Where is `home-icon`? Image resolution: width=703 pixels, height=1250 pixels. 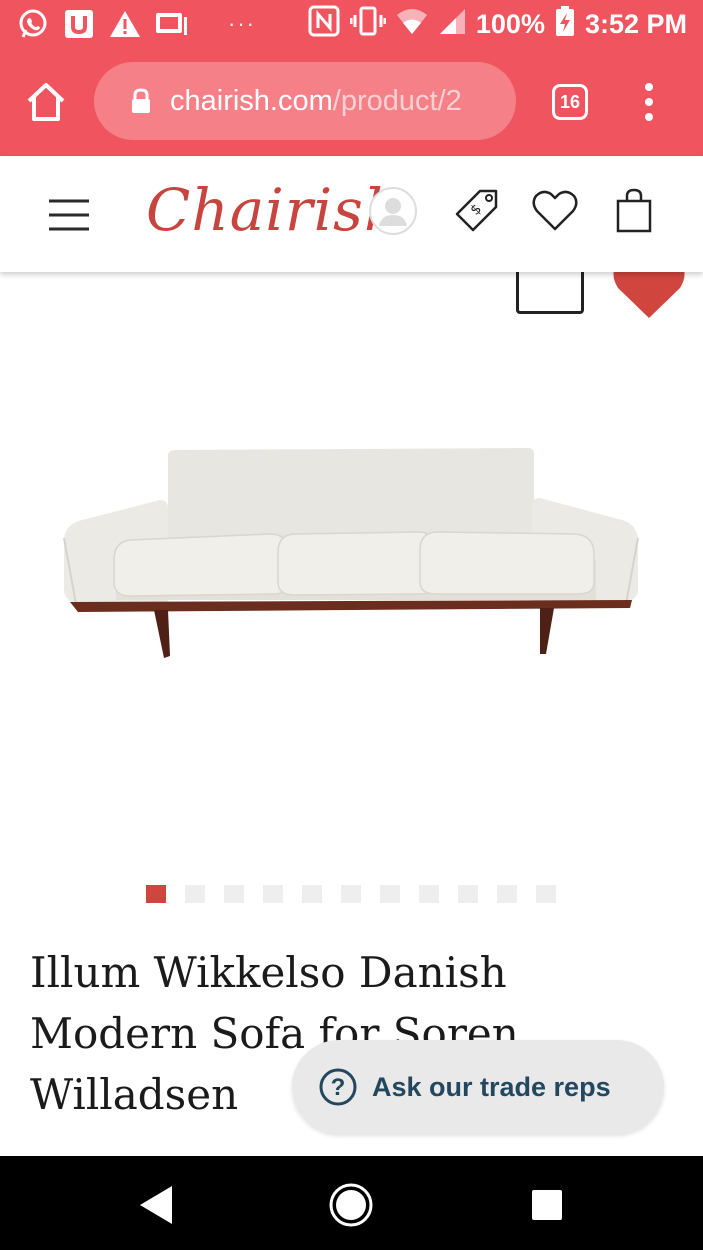 home-icon is located at coordinates (46, 102).